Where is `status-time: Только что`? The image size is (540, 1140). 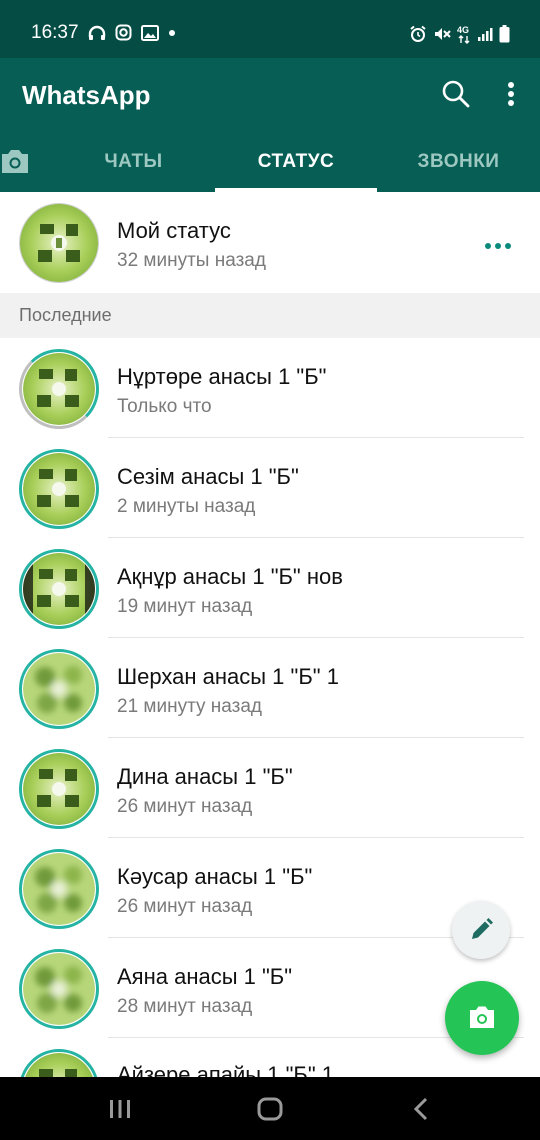
status-time: Только что is located at coordinates (164, 406).